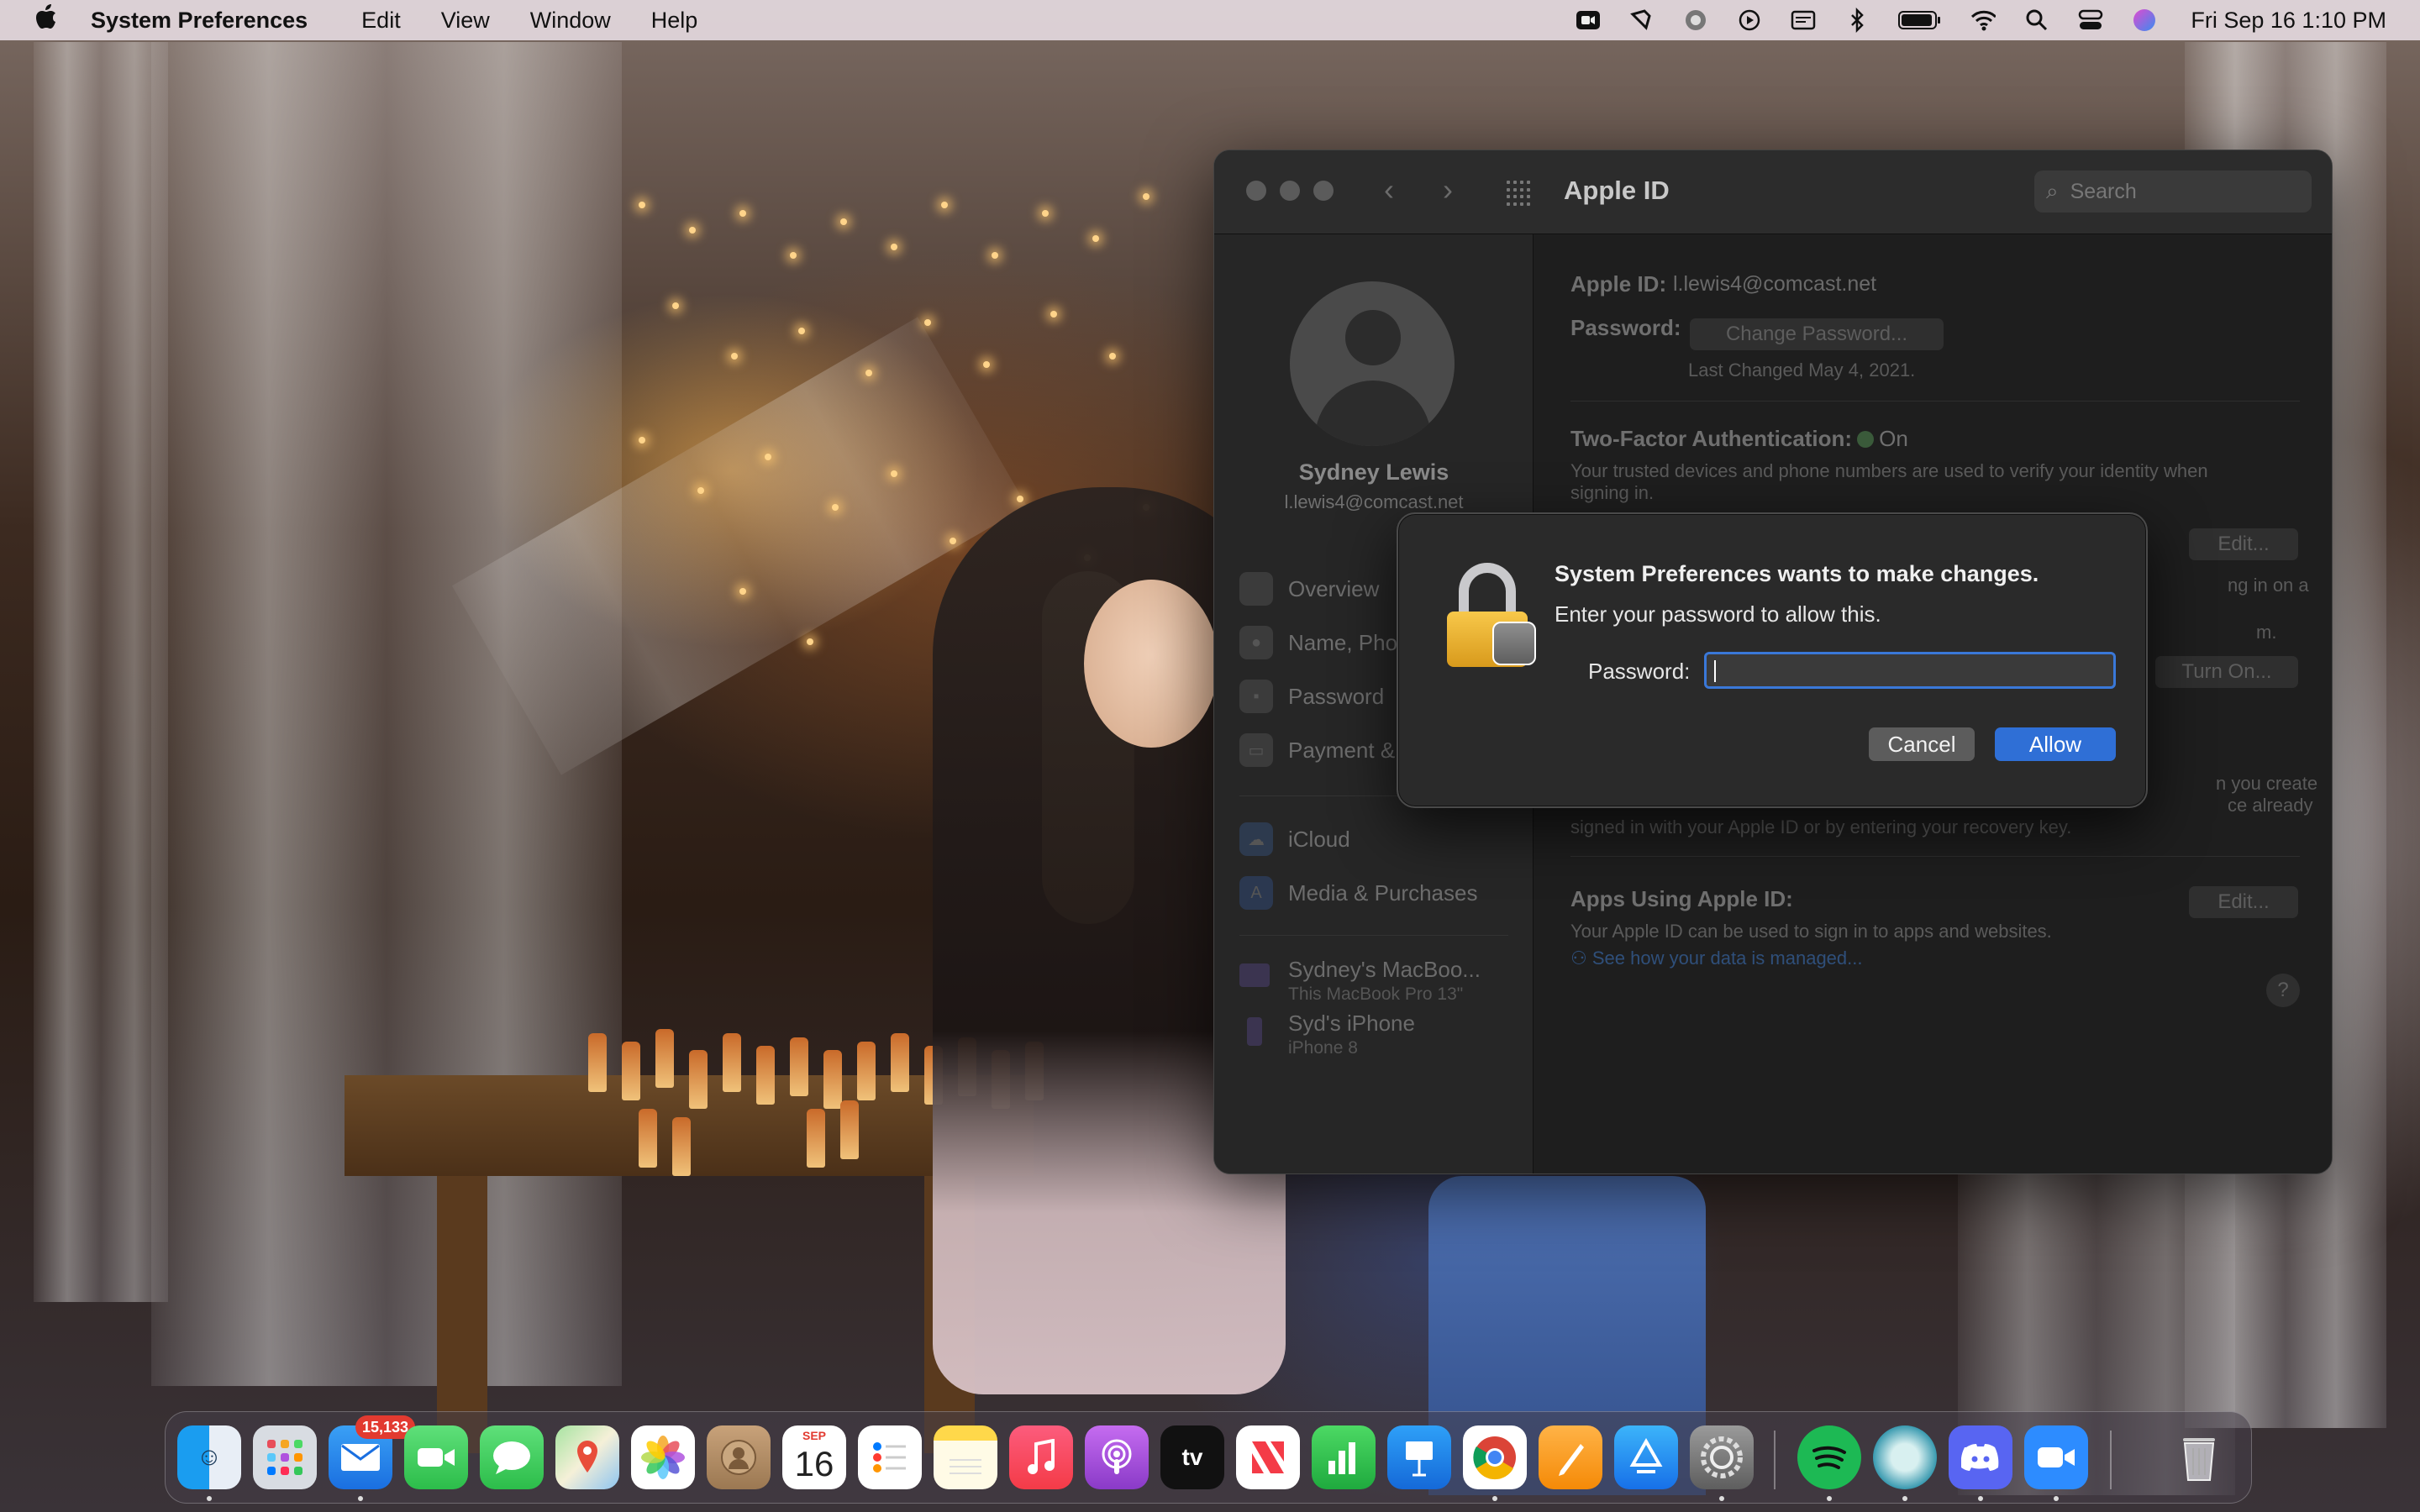 The width and height of the screenshot is (2420, 1512). I want to click on window-title: Apple ID, so click(1617, 190).